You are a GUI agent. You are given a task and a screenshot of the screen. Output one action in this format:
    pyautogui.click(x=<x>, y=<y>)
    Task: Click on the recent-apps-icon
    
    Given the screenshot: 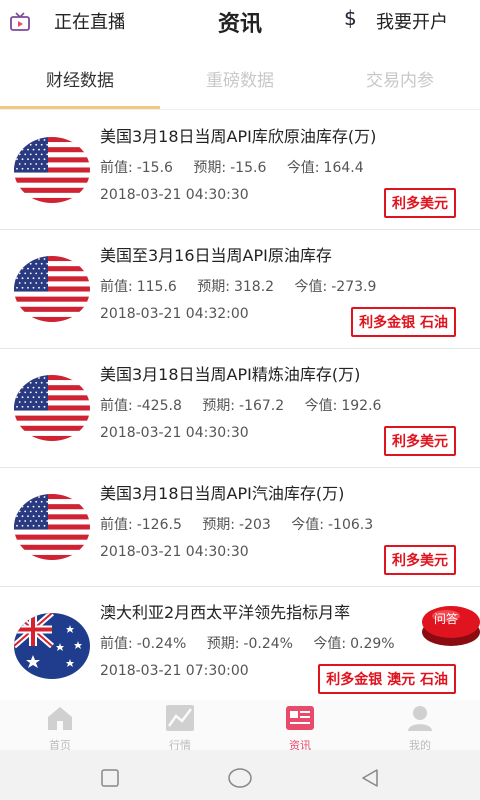 What is the action you would take?
    pyautogui.click(x=110, y=778)
    